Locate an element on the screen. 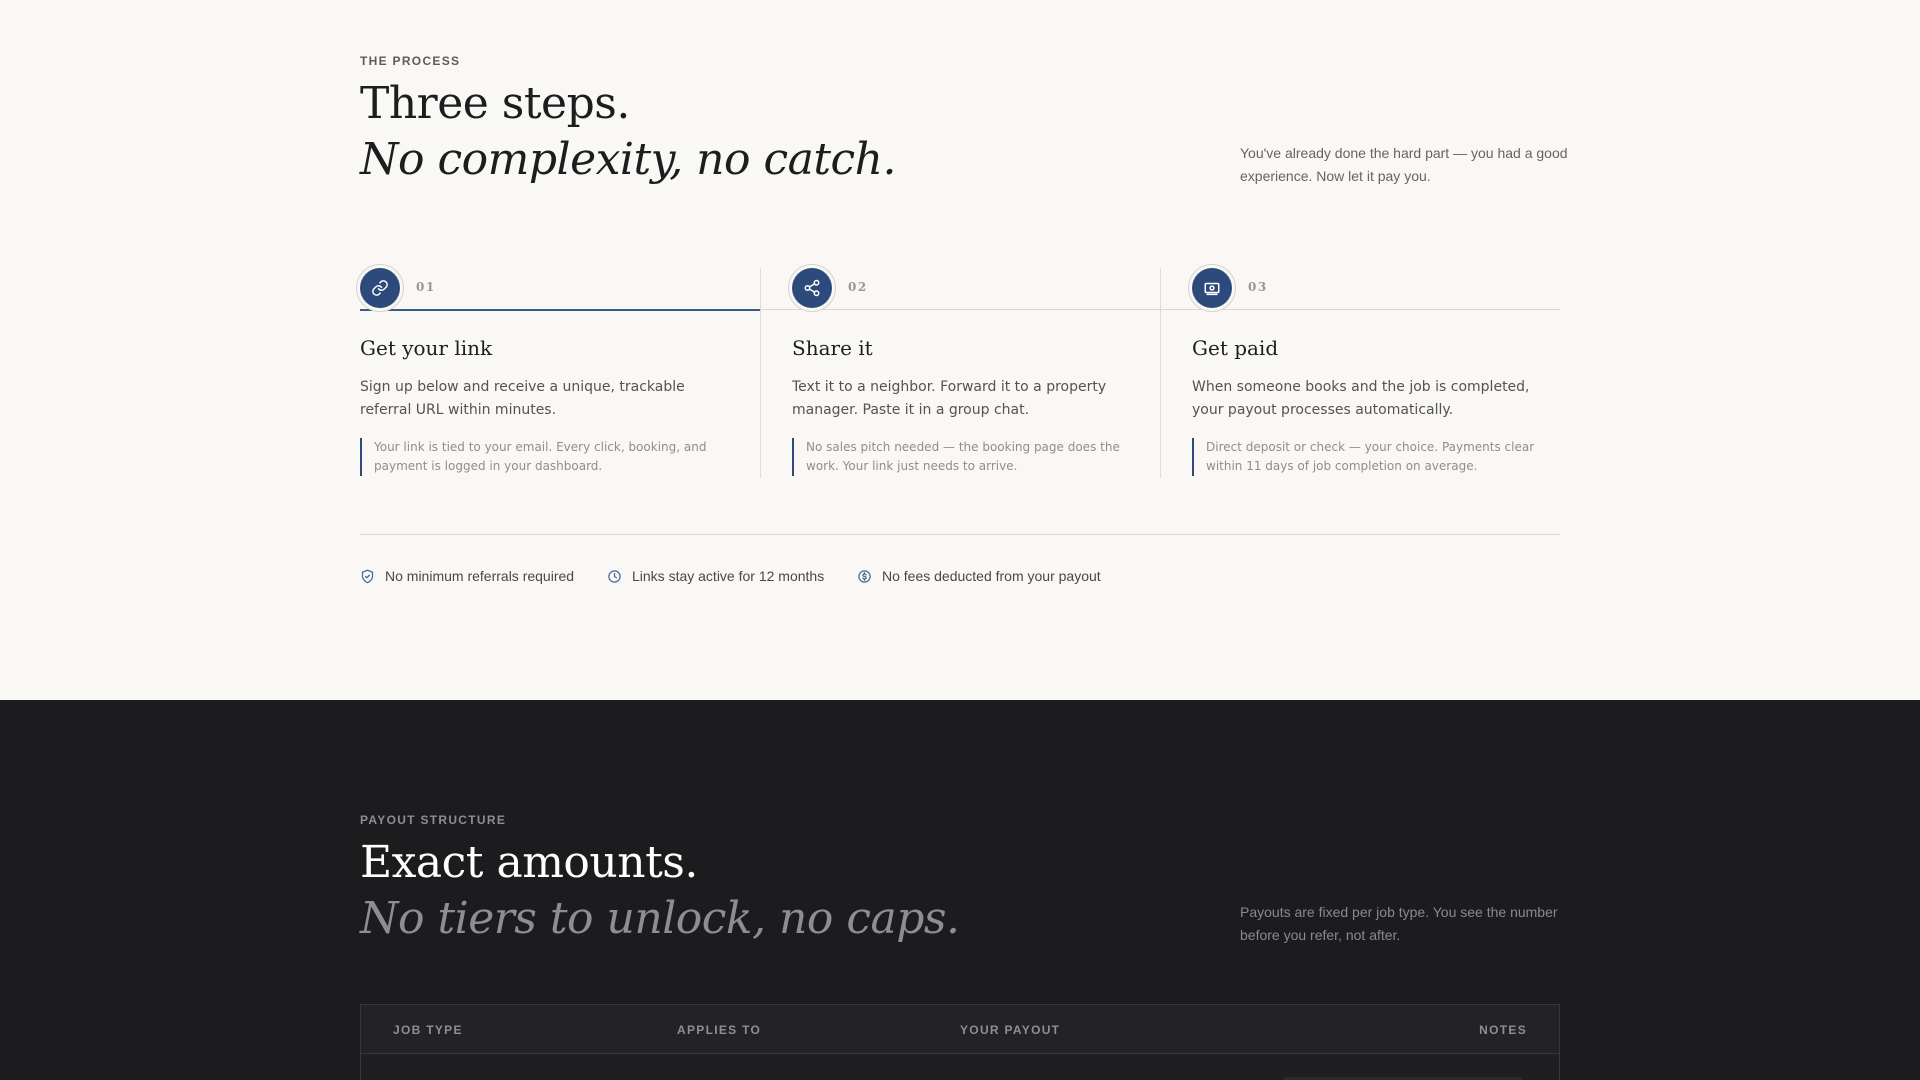 The image size is (1920, 1080). step-title: Share it is located at coordinates (832, 348).